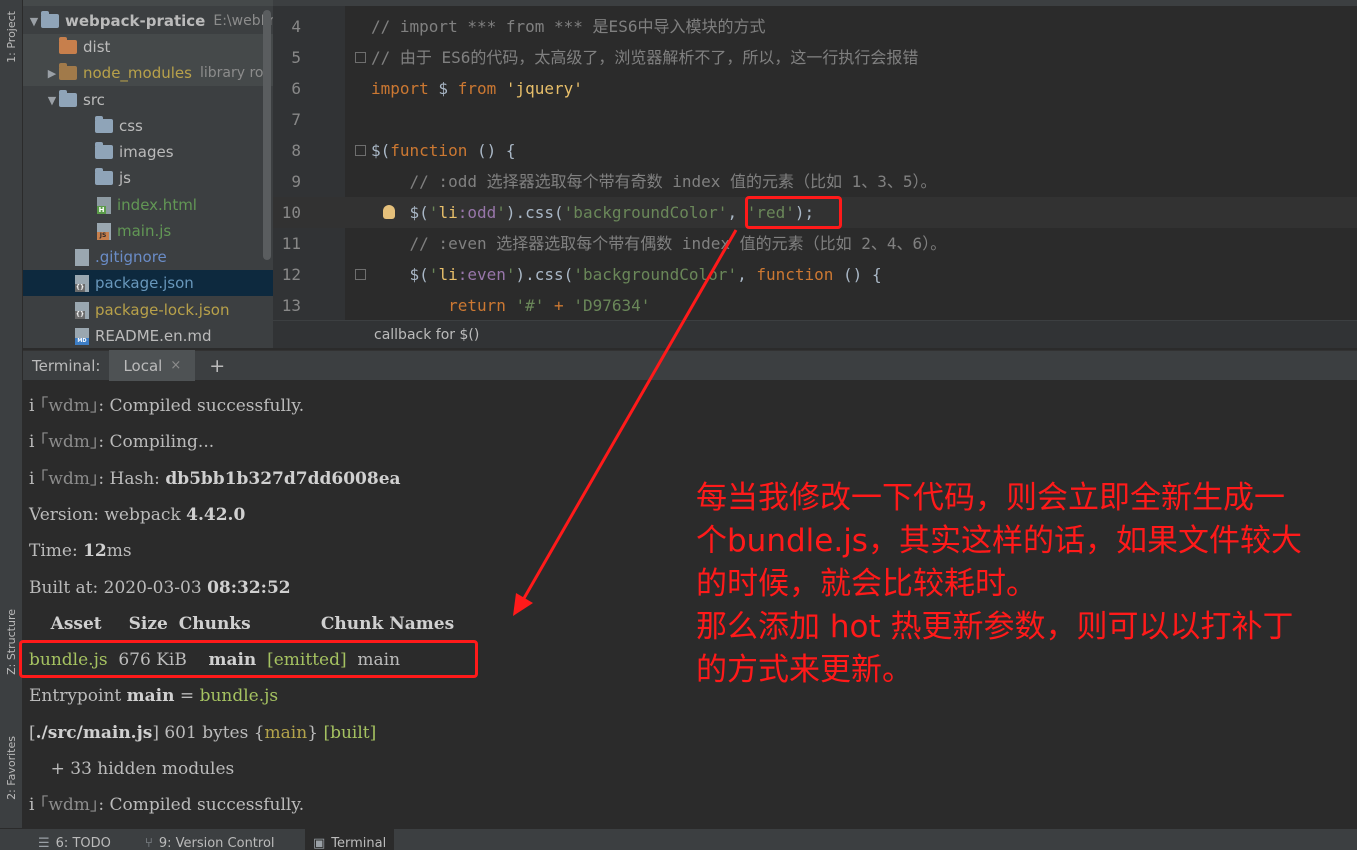  What do you see at coordinates (104, 205) in the screenshot?
I see `html-file-icon` at bounding box center [104, 205].